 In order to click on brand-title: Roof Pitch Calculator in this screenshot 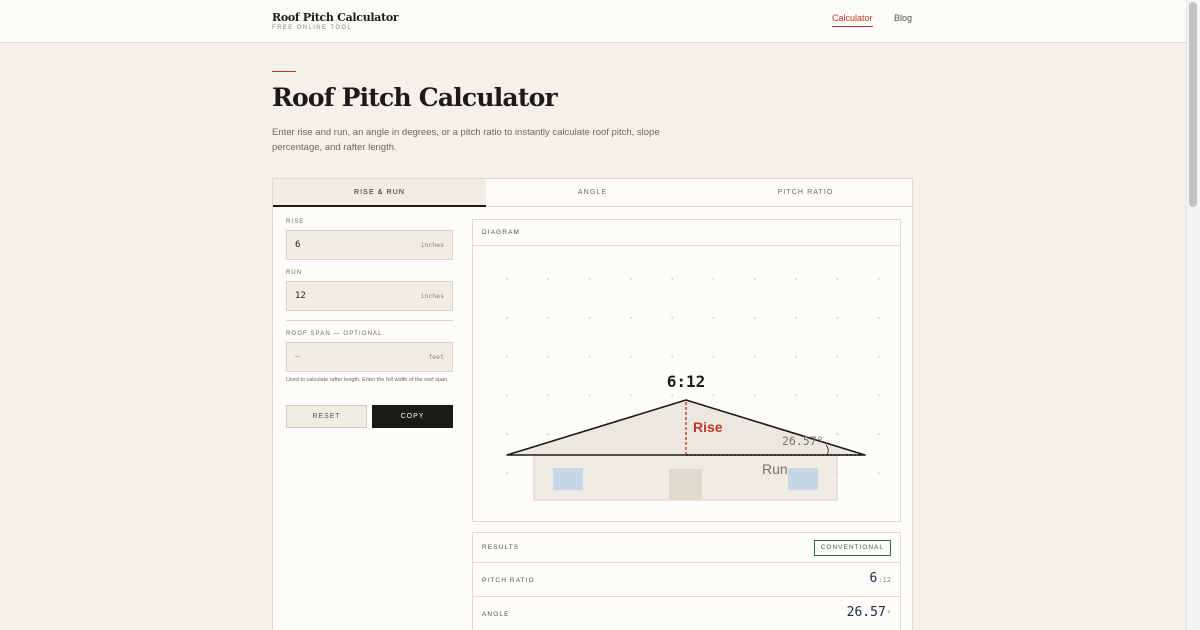, I will do `click(335, 17)`.